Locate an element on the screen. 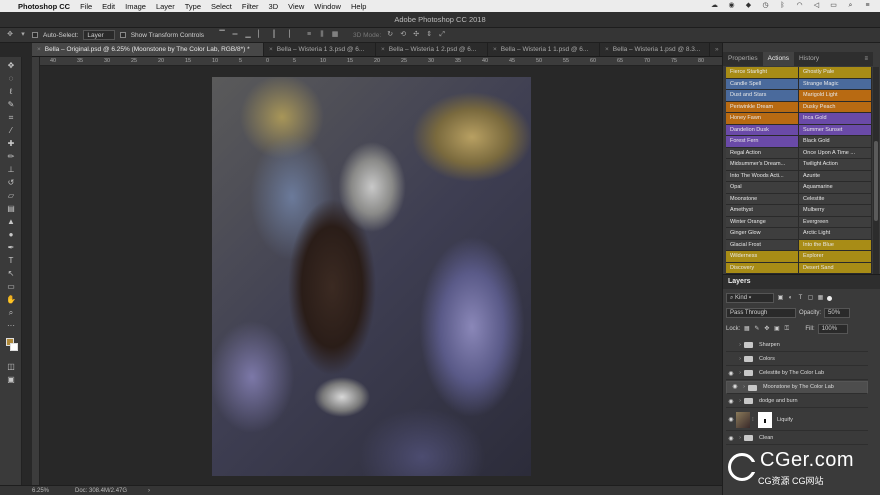  lock-move-icon: ✥ is located at coordinates (766, 329).